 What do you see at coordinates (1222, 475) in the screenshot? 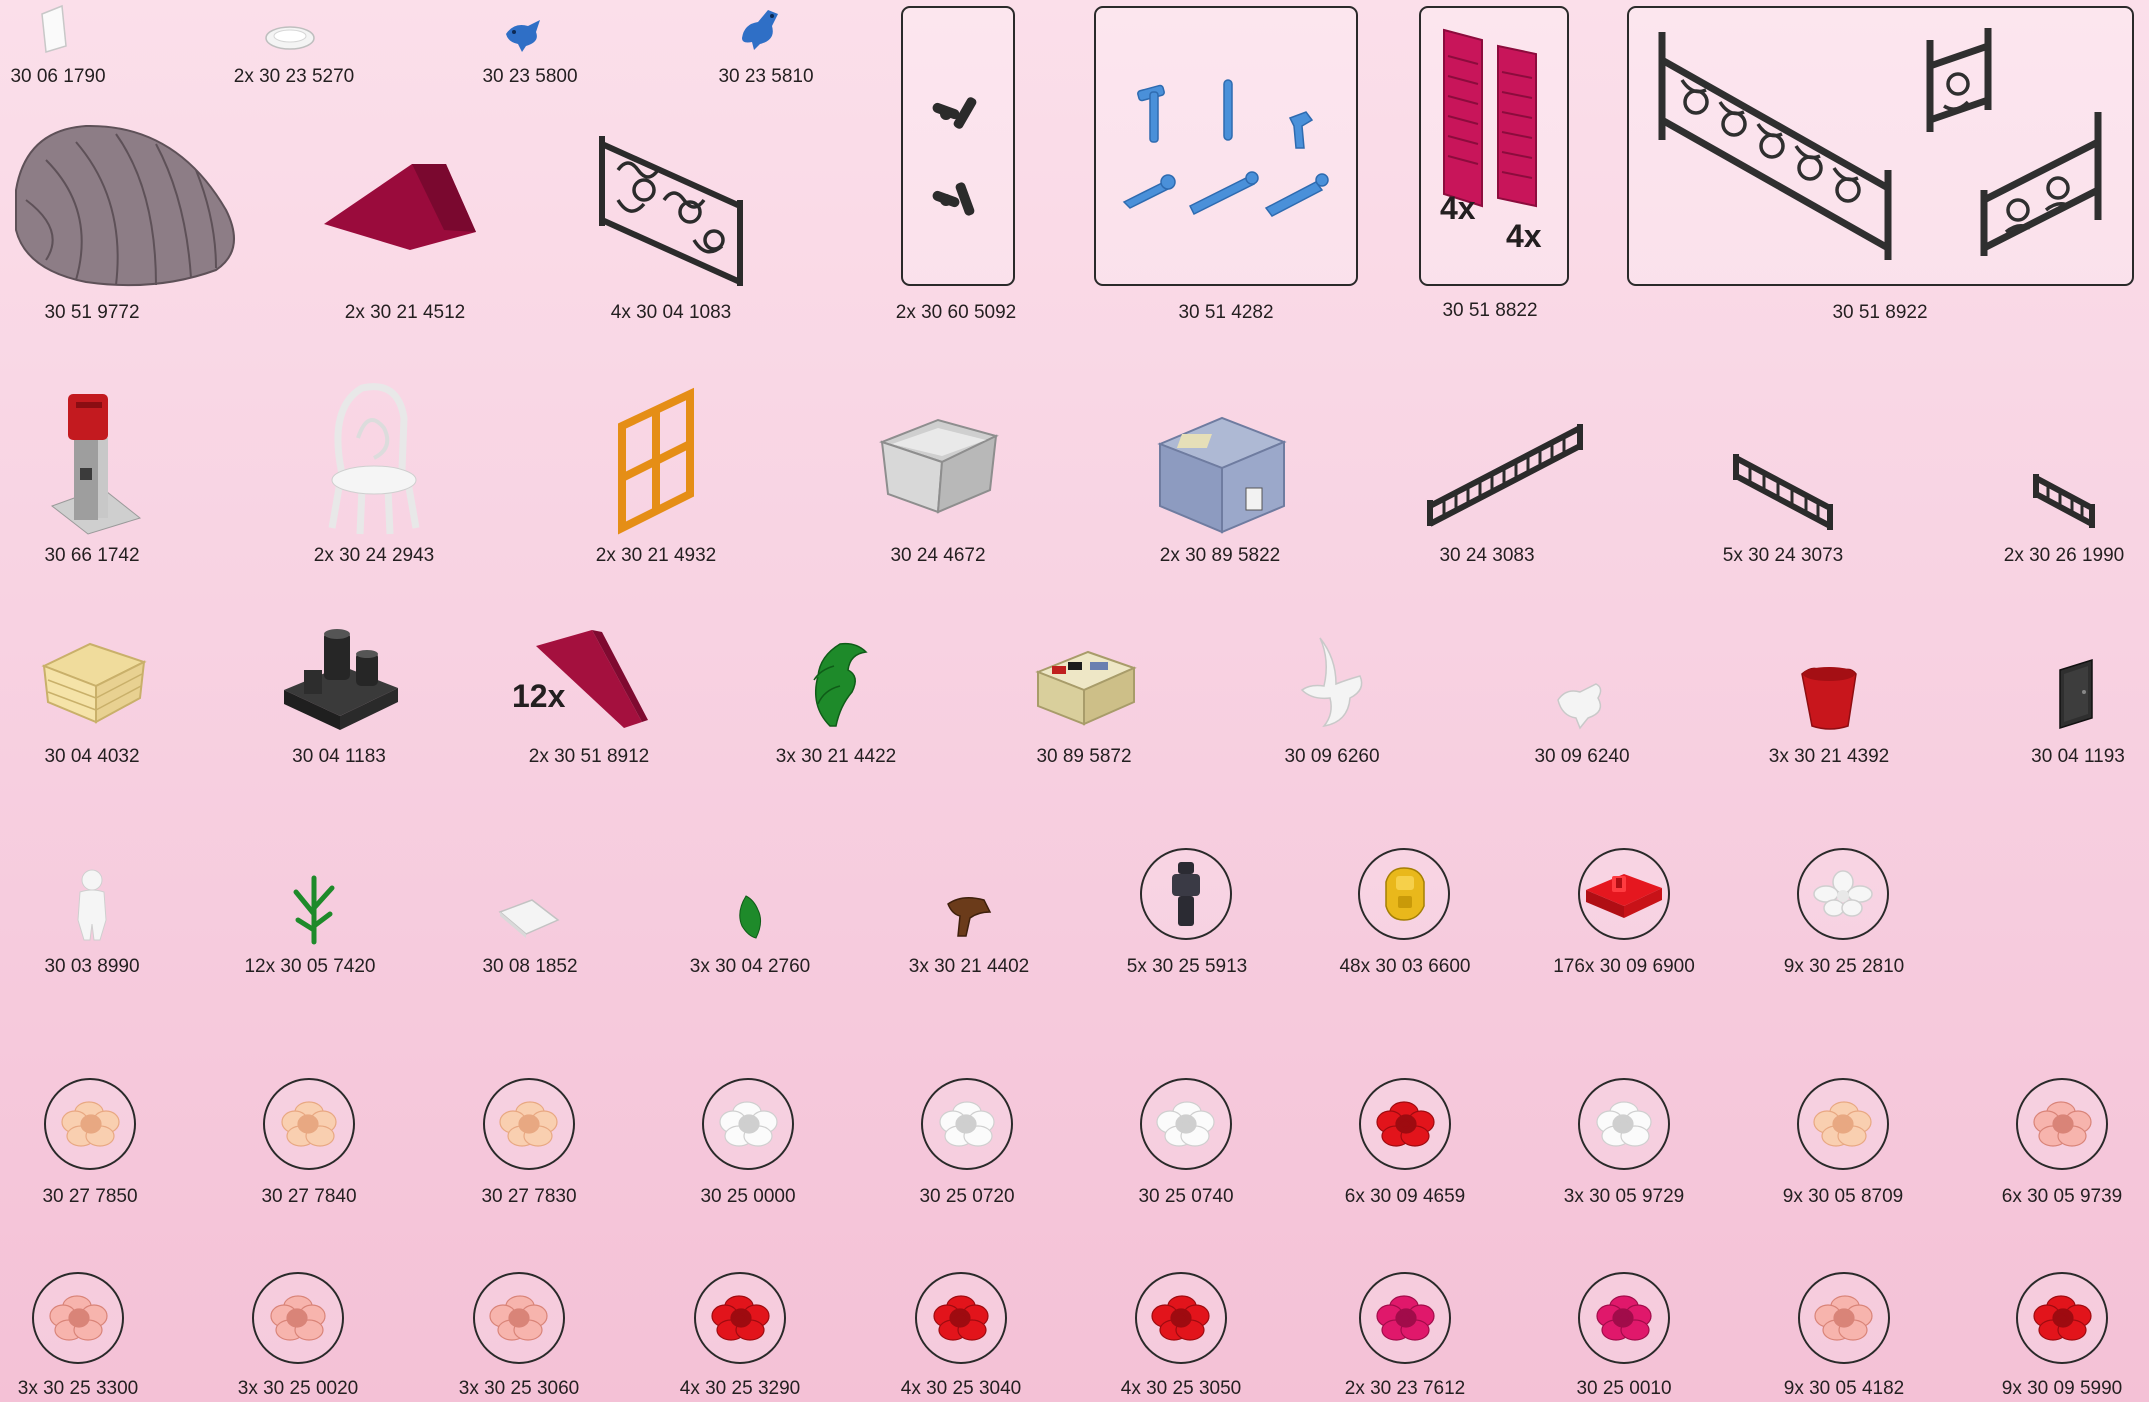
I see `blue-box-icon` at bounding box center [1222, 475].